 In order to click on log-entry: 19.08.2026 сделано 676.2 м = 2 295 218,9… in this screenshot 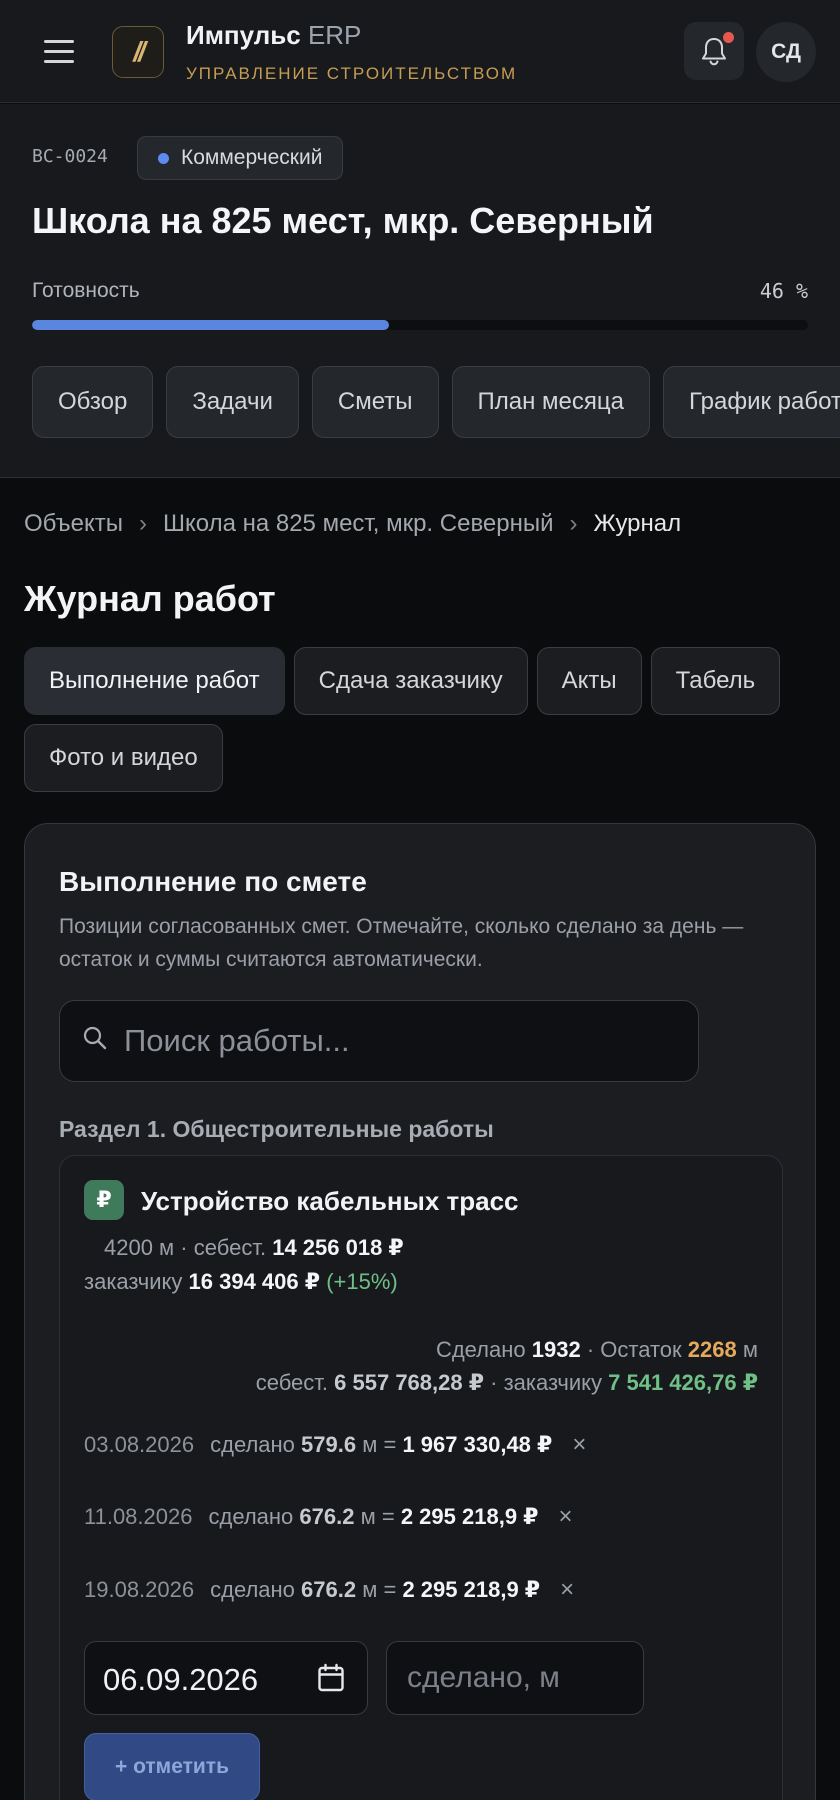, I will do `click(329, 1590)`.